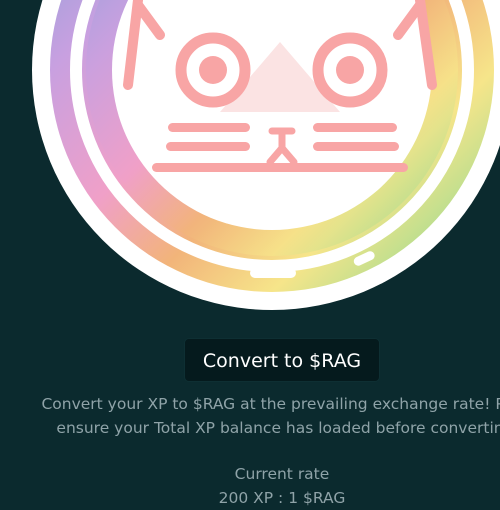  What do you see at coordinates (282, 498) in the screenshot?
I see `current-rate-value: 200 XP : 1 $RAG` at bounding box center [282, 498].